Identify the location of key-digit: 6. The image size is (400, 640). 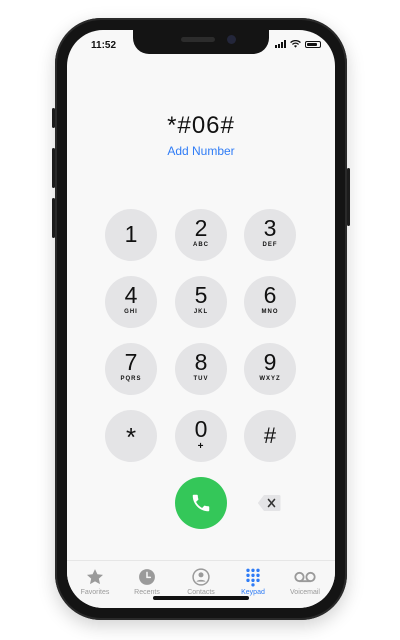
(270, 295).